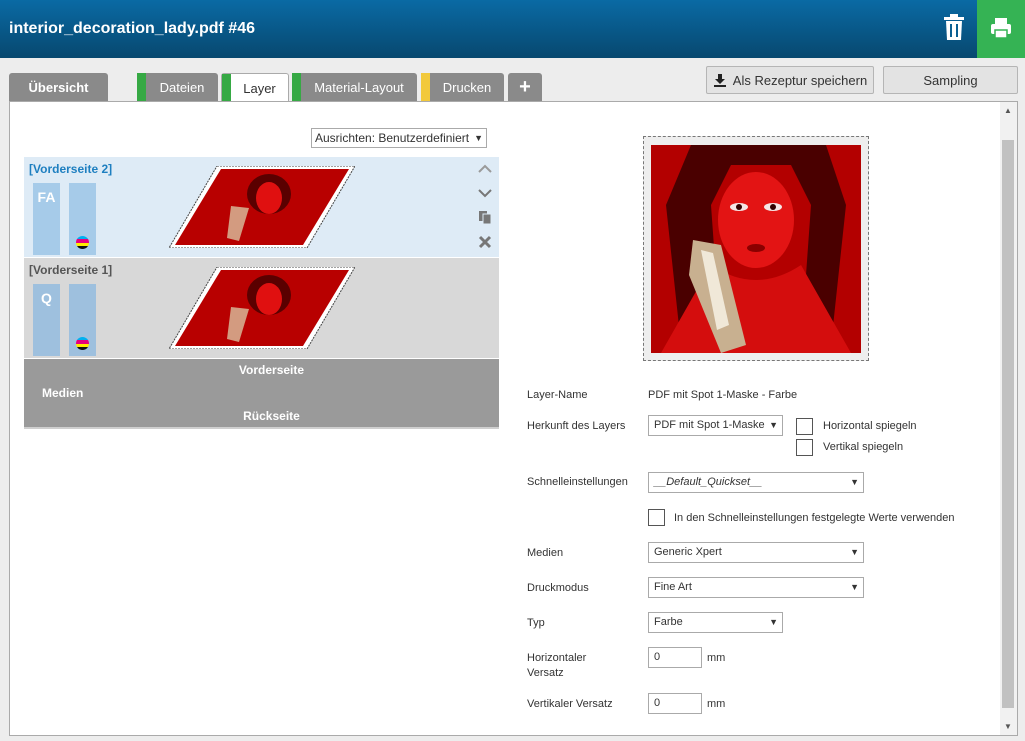  Describe the element at coordinates (673, 587) in the screenshot. I see `print-mode-value: Fine Art` at that location.